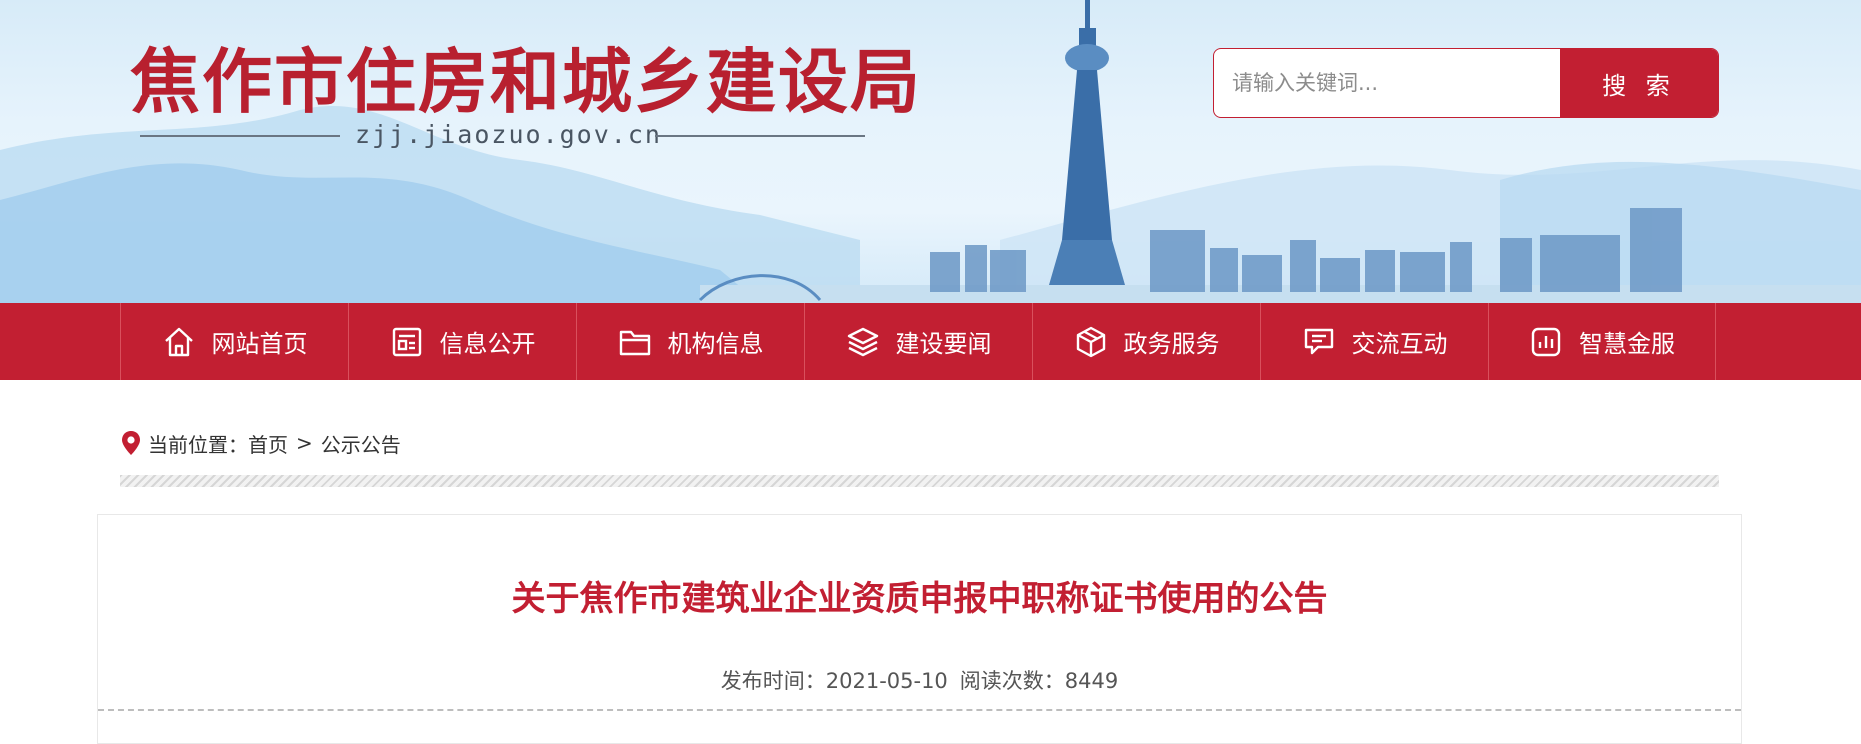  What do you see at coordinates (919, 710) in the screenshot?
I see `meta-divider` at bounding box center [919, 710].